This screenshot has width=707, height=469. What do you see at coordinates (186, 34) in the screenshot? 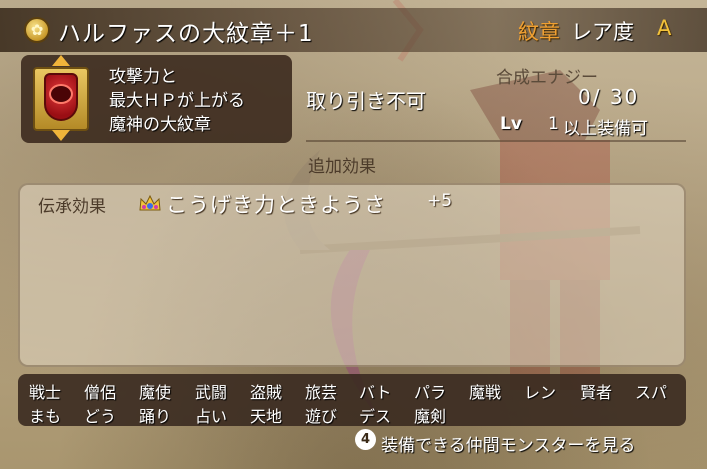
I see `item-title: ハルファスの大紋章＋1` at bounding box center [186, 34].